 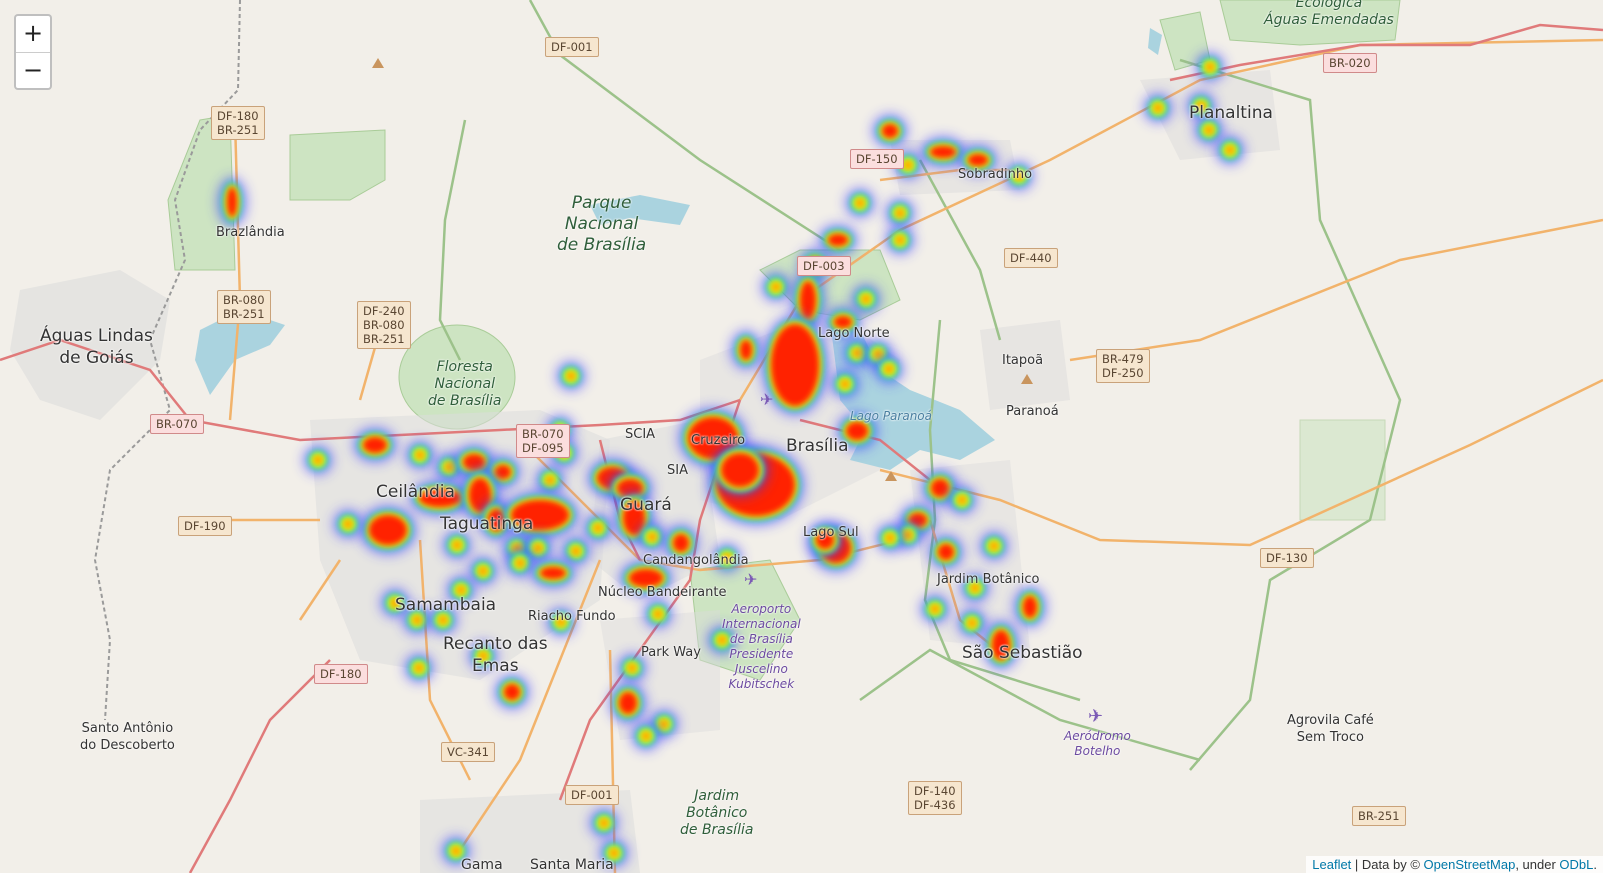 I want to click on leaflet-link: Leaflet, so click(x=1331, y=864).